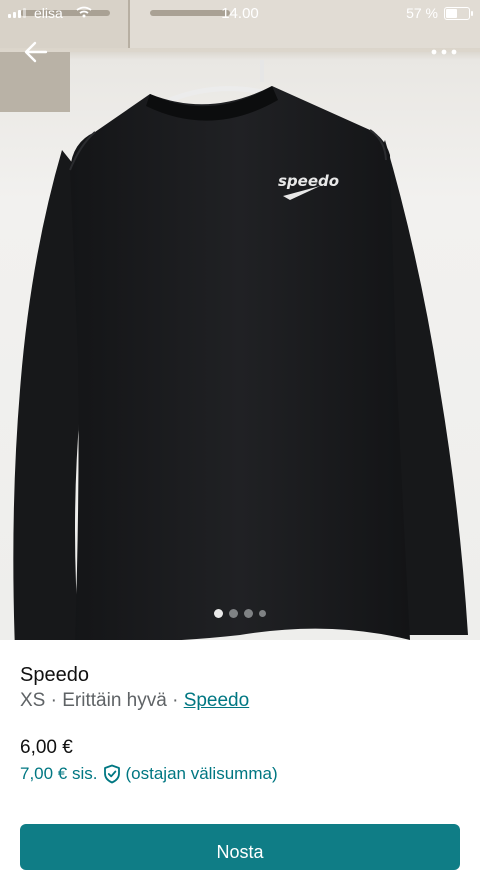 This screenshot has width=480, height=870. I want to click on battery-percent: 57 %, so click(422, 13).